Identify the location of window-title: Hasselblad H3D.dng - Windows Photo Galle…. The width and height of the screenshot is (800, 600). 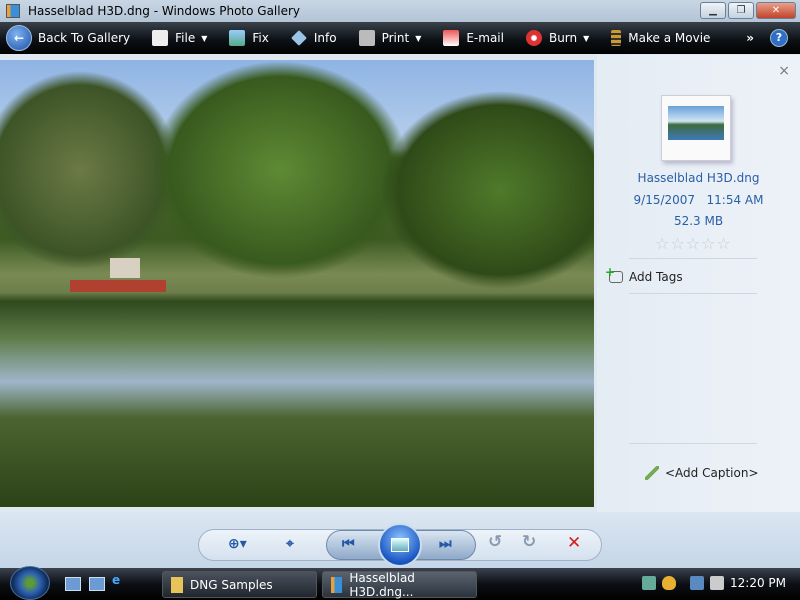
(164, 11).